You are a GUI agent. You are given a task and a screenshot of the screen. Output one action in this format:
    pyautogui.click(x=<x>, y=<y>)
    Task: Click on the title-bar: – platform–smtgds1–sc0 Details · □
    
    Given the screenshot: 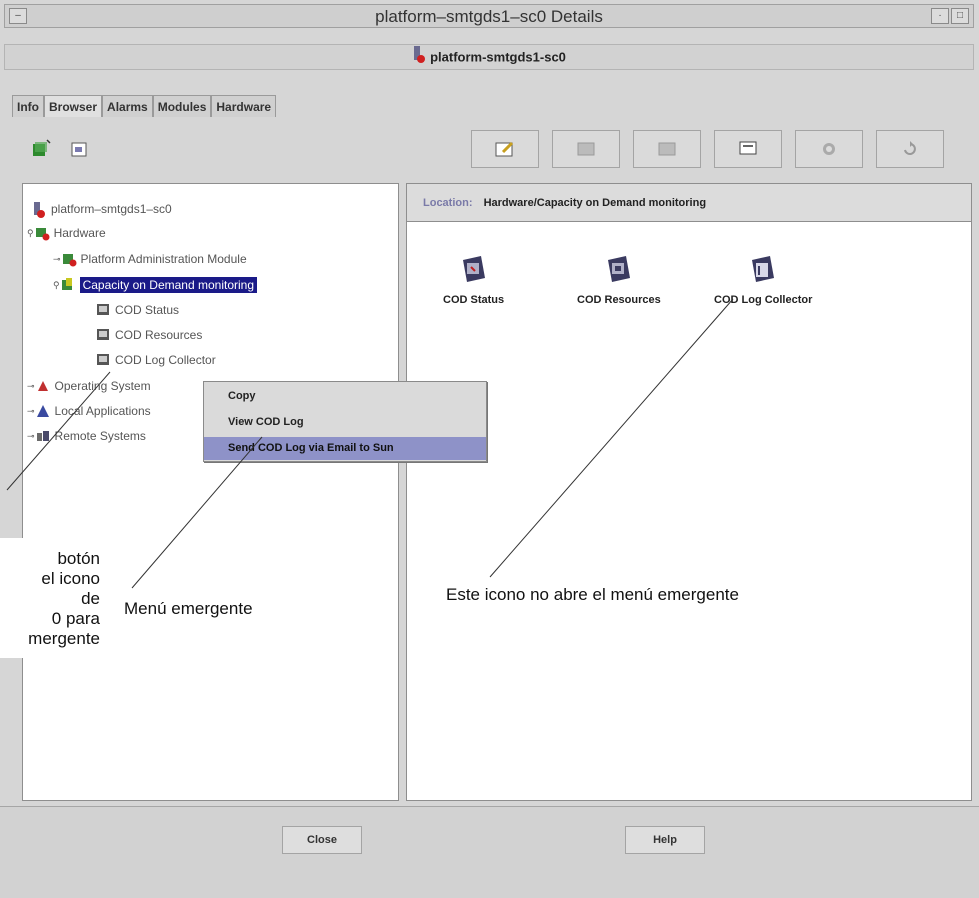 What is the action you would take?
    pyautogui.click(x=489, y=16)
    